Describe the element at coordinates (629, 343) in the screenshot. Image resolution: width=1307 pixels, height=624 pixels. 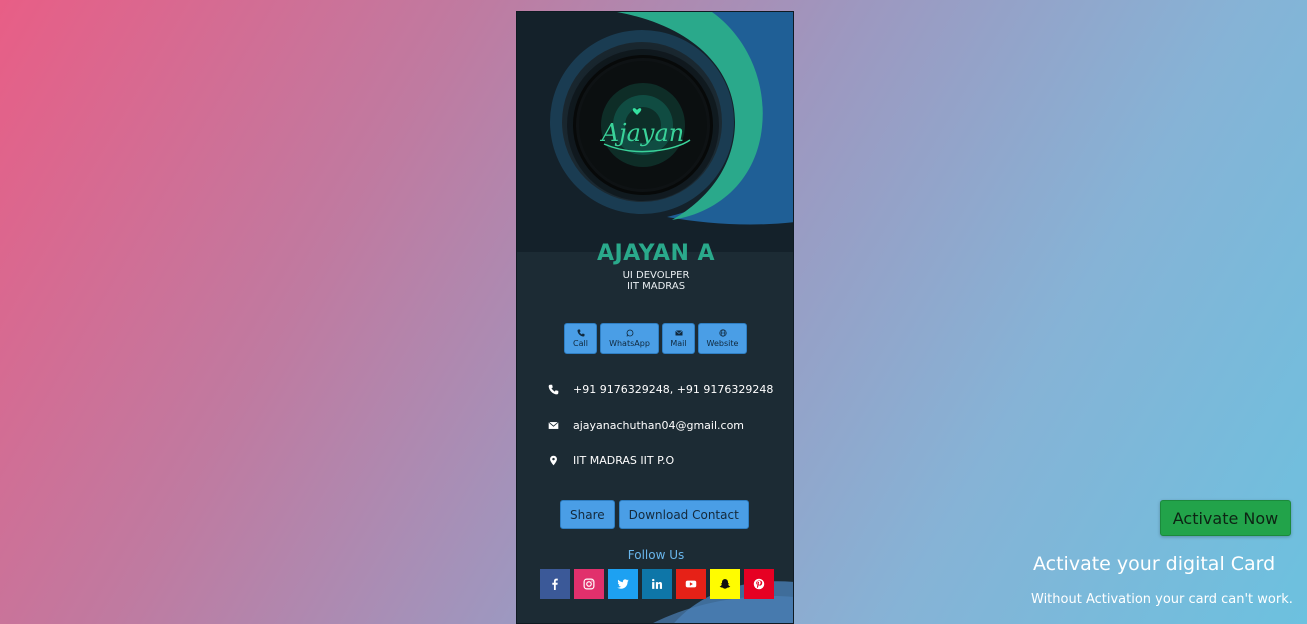
I see `whatsapp-label: WhatsApp` at that location.